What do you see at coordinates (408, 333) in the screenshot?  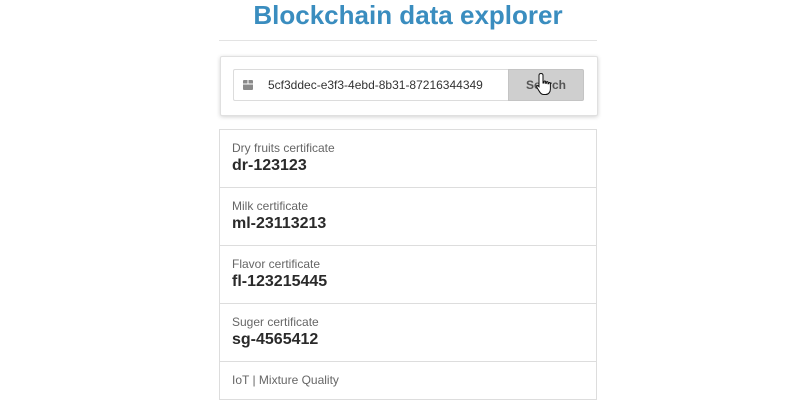 I see `list-item: Suger certificate sg-4565412` at bounding box center [408, 333].